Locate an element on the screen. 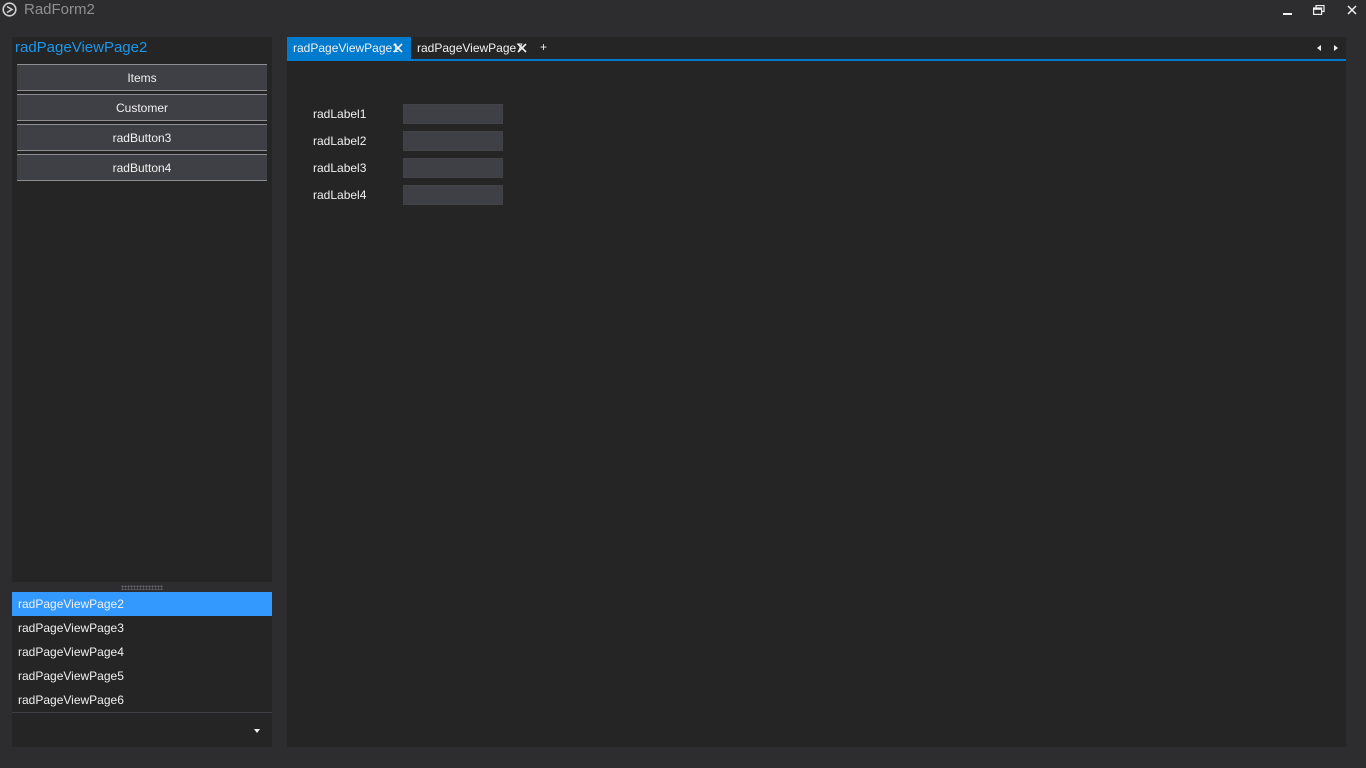  tab-label: radPageViewPage7 is located at coordinates (470, 48).